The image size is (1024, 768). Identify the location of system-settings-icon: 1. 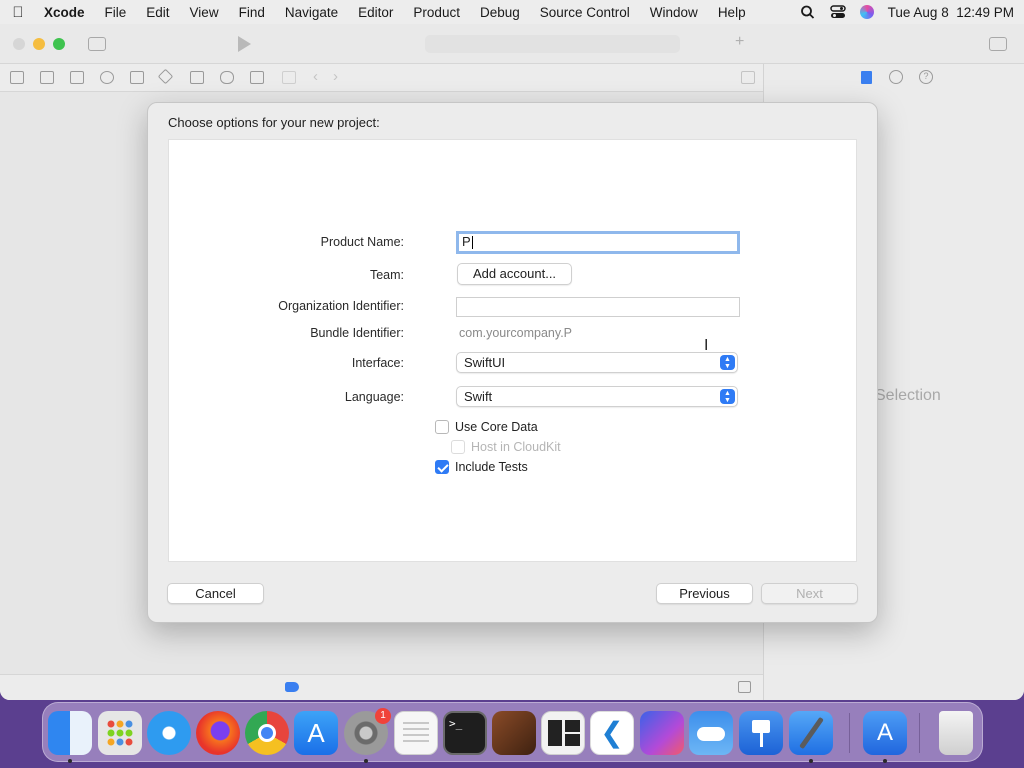
(367, 731).